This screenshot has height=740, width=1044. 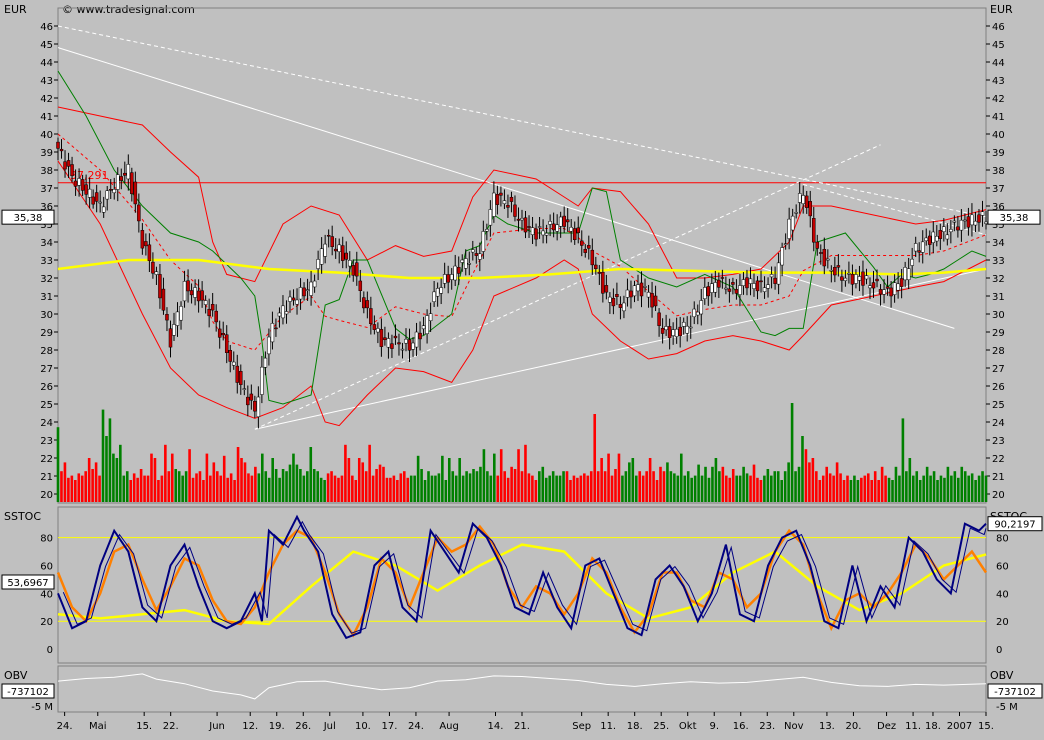 What do you see at coordinates (1001, 9) in the screenshot?
I see `currency-label-right: EUR` at bounding box center [1001, 9].